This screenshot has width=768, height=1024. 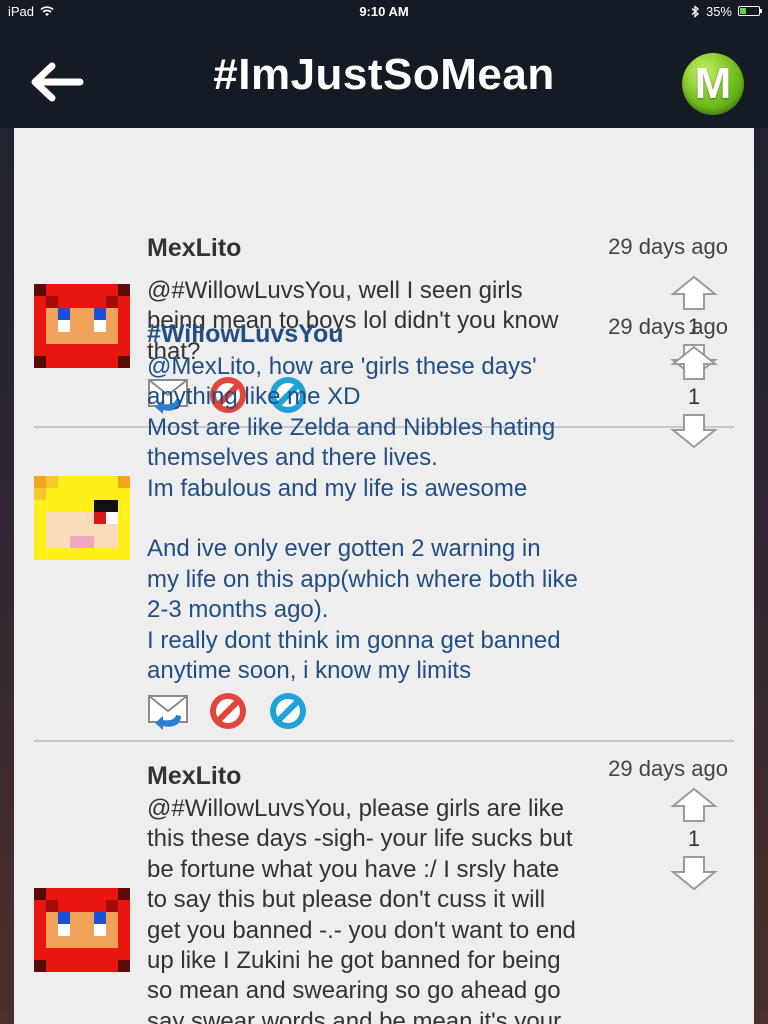 I want to click on battery-percent: 35%, so click(x=718, y=11).